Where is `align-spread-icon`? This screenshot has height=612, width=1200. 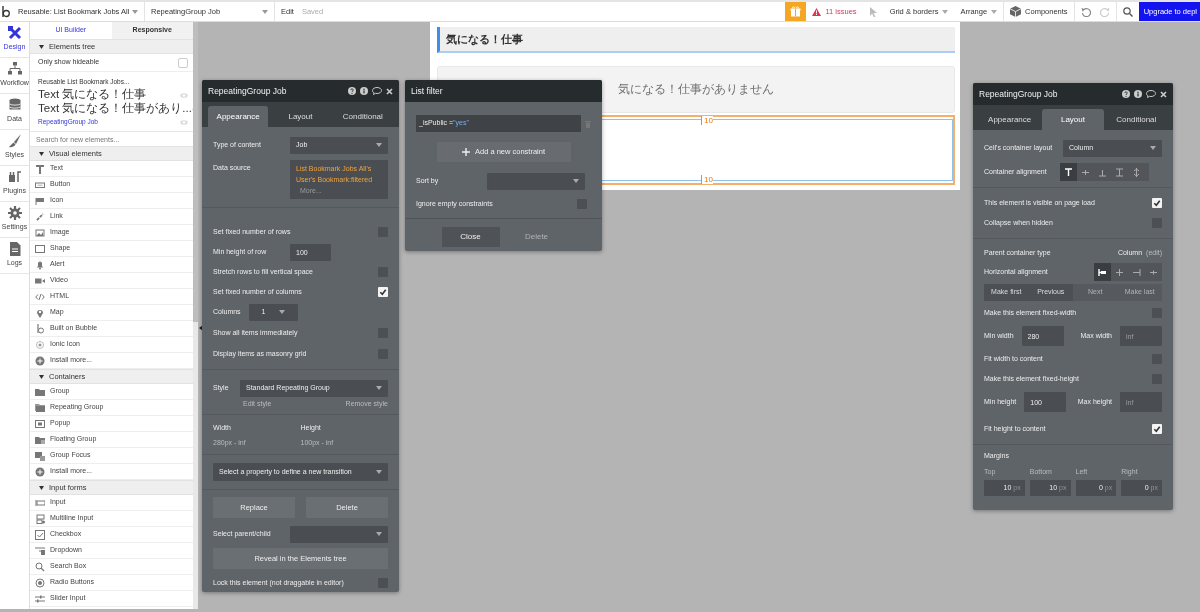 align-spread-icon is located at coordinates (1136, 172).